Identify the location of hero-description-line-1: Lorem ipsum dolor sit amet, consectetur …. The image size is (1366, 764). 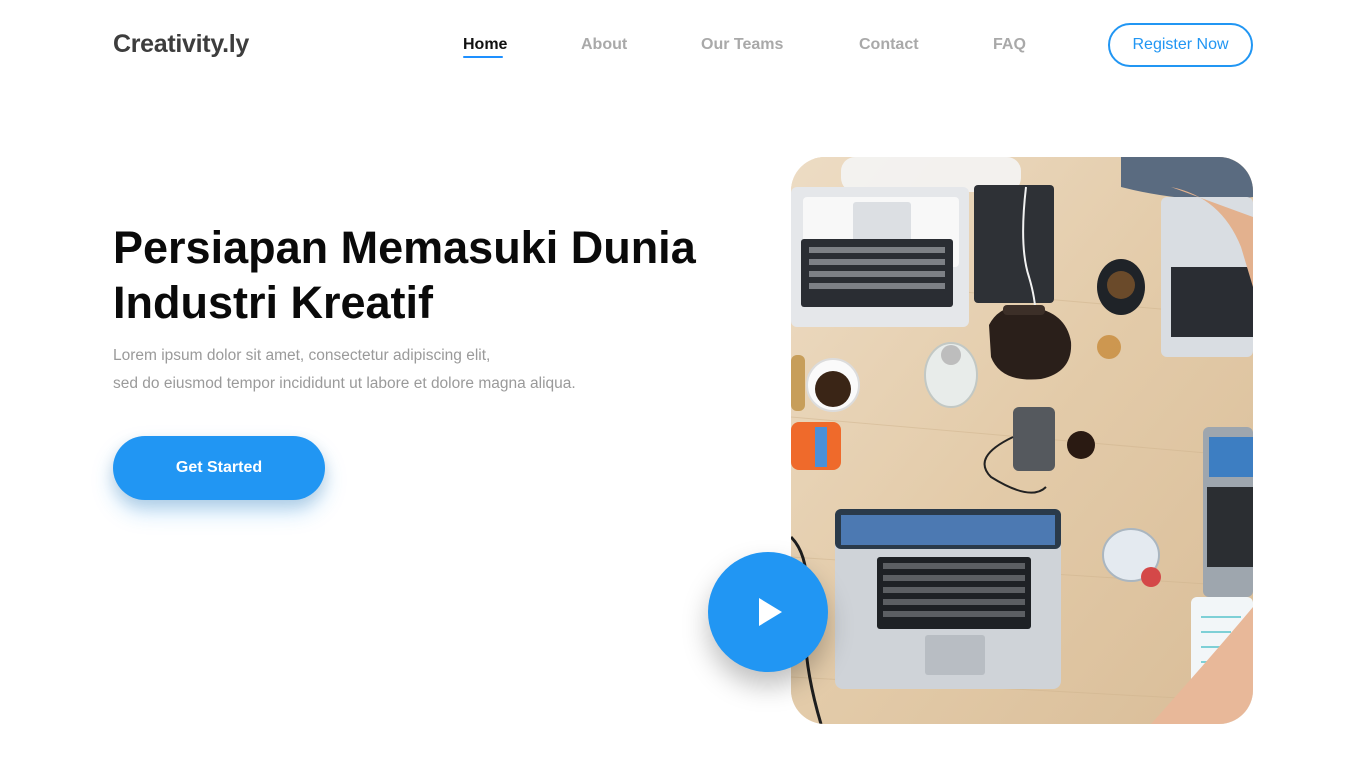
(302, 355).